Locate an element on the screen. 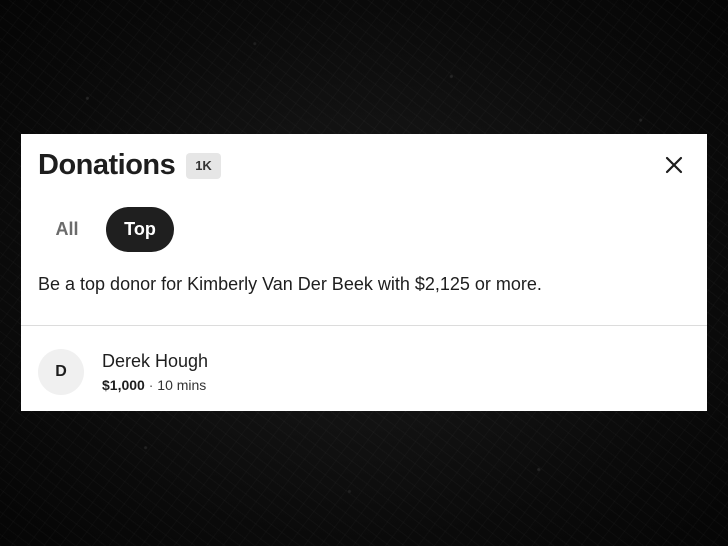 This screenshot has height=546, width=728. close-icon is located at coordinates (674, 165).